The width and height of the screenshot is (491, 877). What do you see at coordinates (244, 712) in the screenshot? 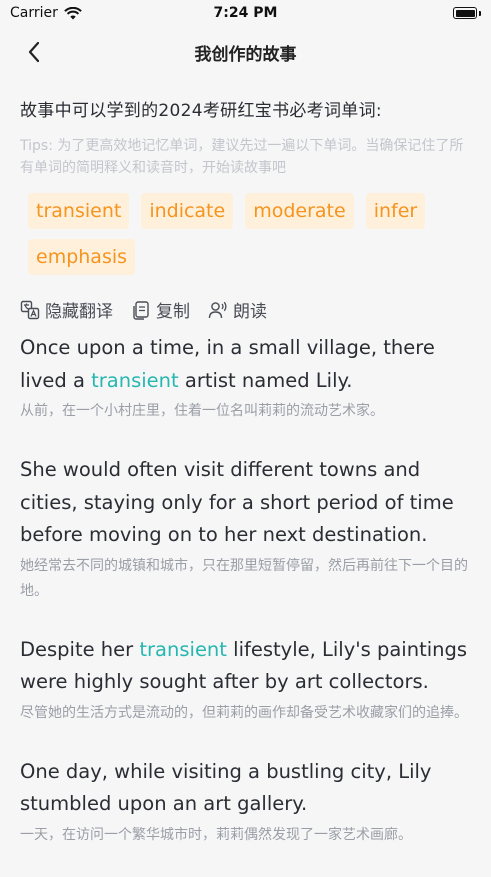
I see `paragraph-translation: 尽管她的生活方式是流动的，但莉莉的画作却备受艺术收藏家们的追捧。` at bounding box center [244, 712].